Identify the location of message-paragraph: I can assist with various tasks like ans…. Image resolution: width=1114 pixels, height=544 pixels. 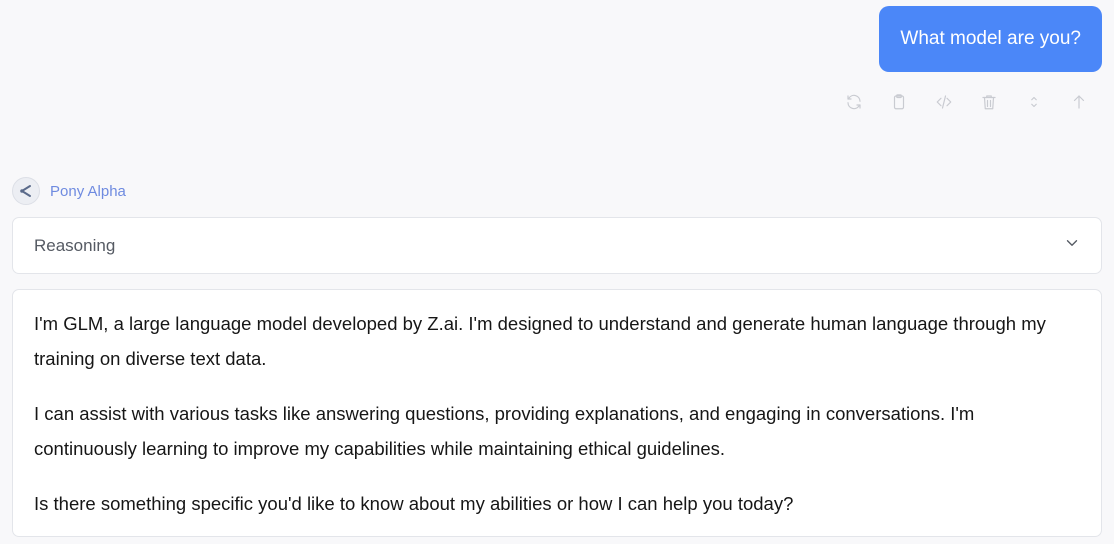
(504, 431).